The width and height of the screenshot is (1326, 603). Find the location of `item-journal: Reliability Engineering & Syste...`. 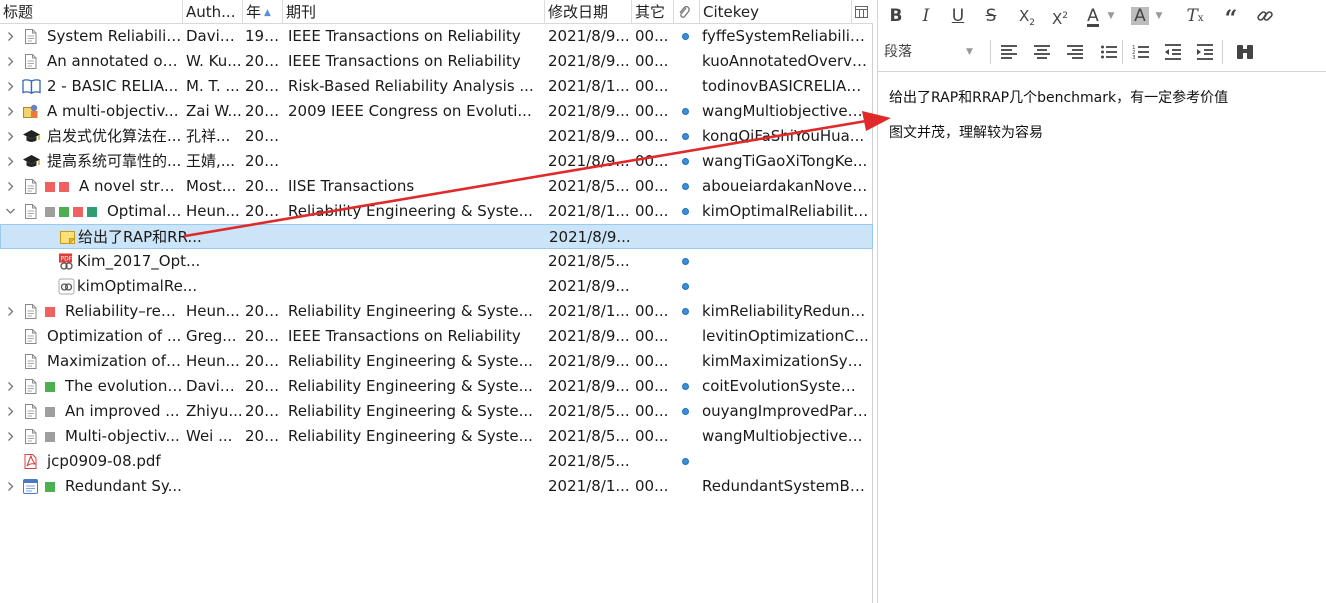

item-journal: Reliability Engineering & Syste... is located at coordinates (410, 411).